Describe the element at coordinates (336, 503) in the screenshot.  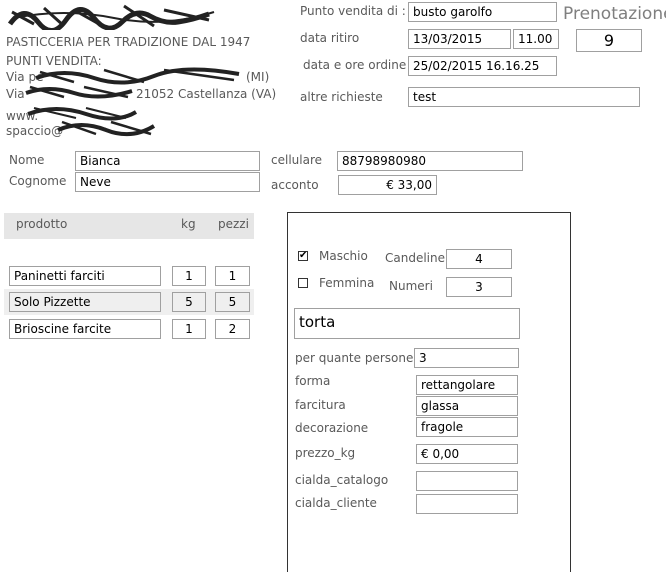
I see `wafer-customer-label: cialda_cliente` at that location.